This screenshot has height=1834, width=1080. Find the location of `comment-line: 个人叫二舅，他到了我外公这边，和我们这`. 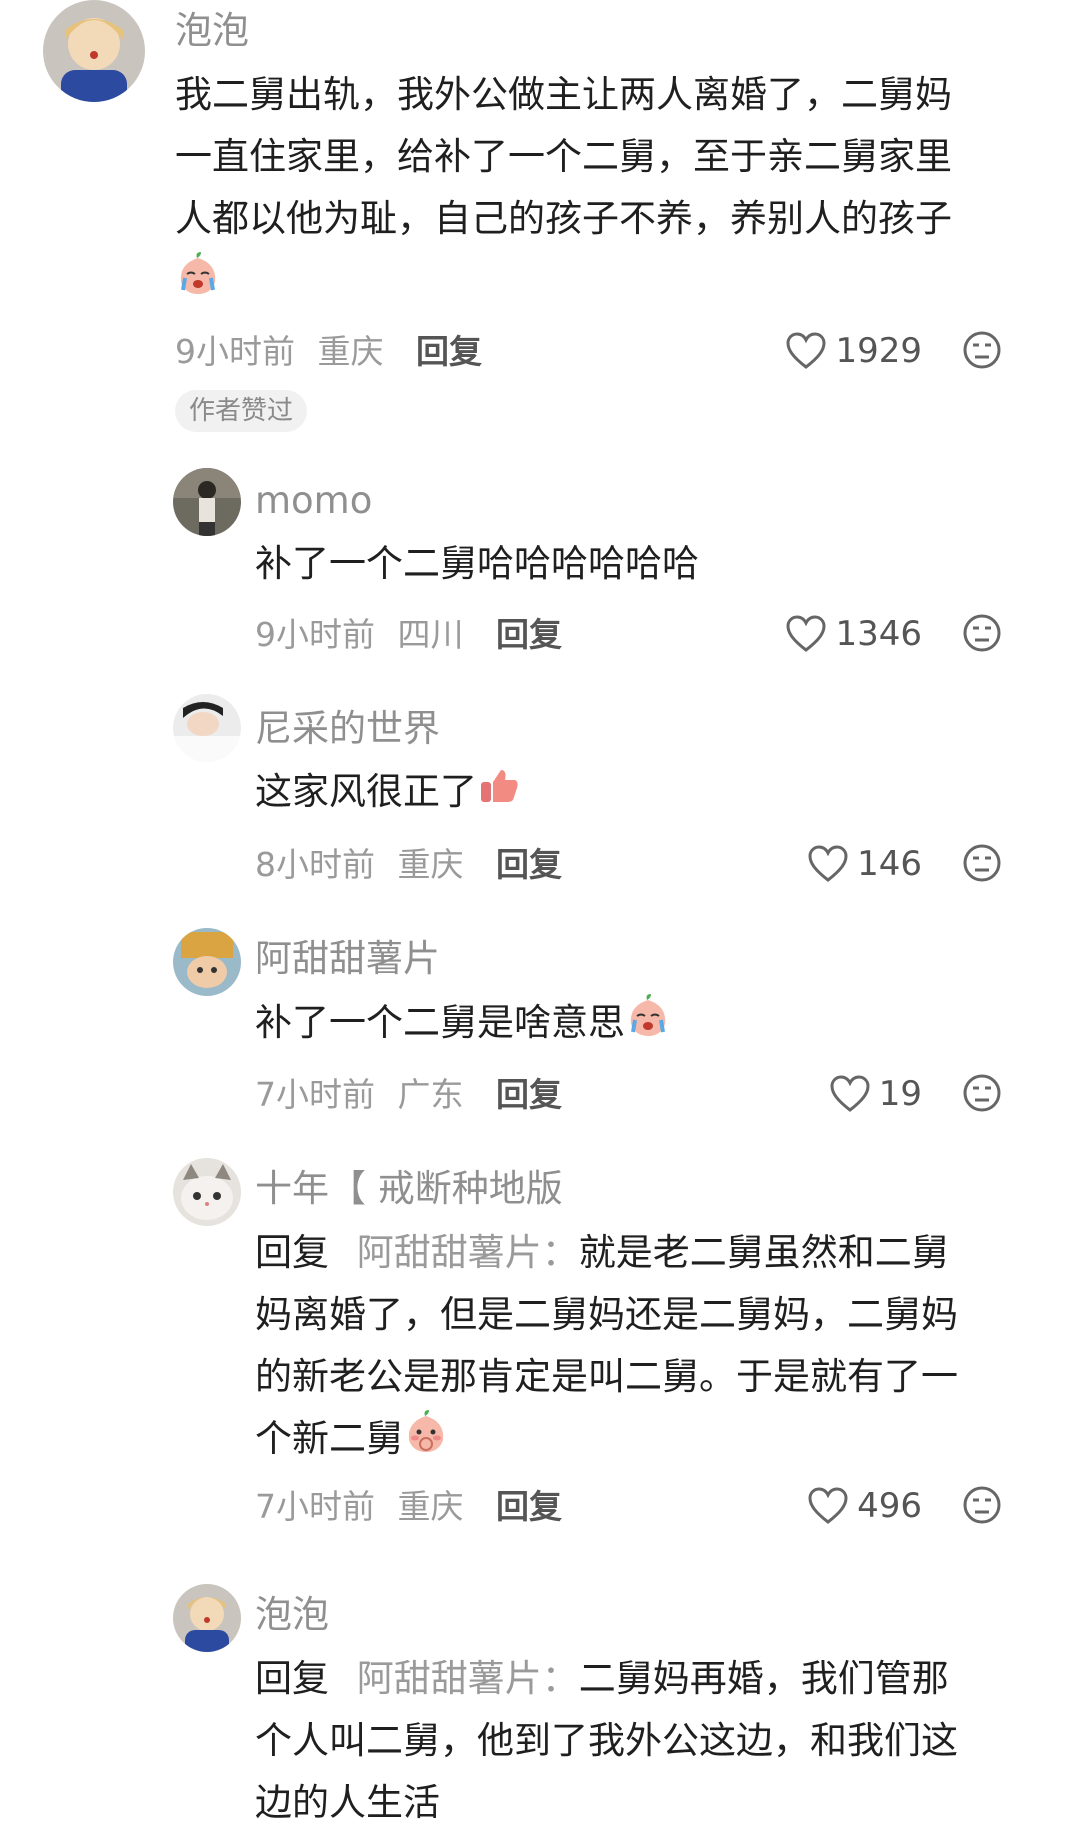

comment-line: 个人叫二舅，他到了我外公这边，和我们这 is located at coordinates (606, 1740).